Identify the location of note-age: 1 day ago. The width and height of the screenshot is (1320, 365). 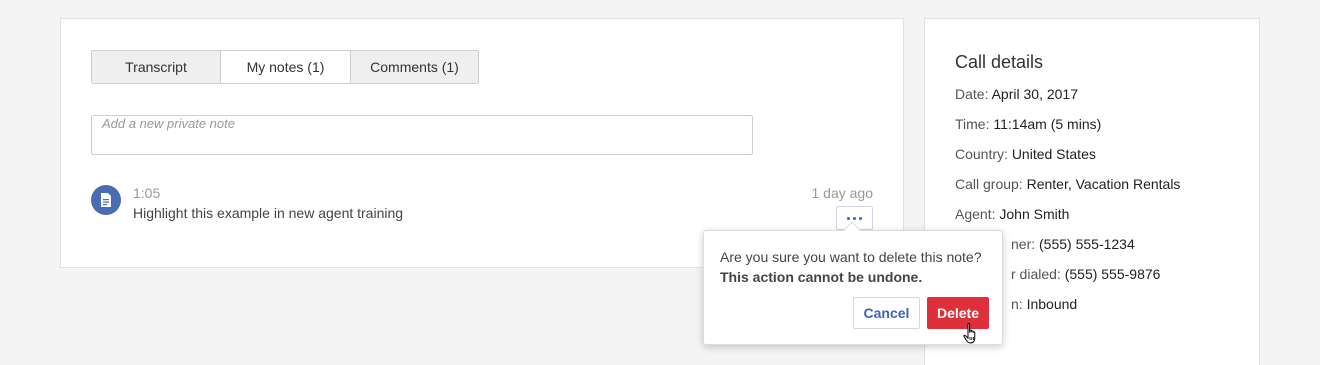
(842, 193).